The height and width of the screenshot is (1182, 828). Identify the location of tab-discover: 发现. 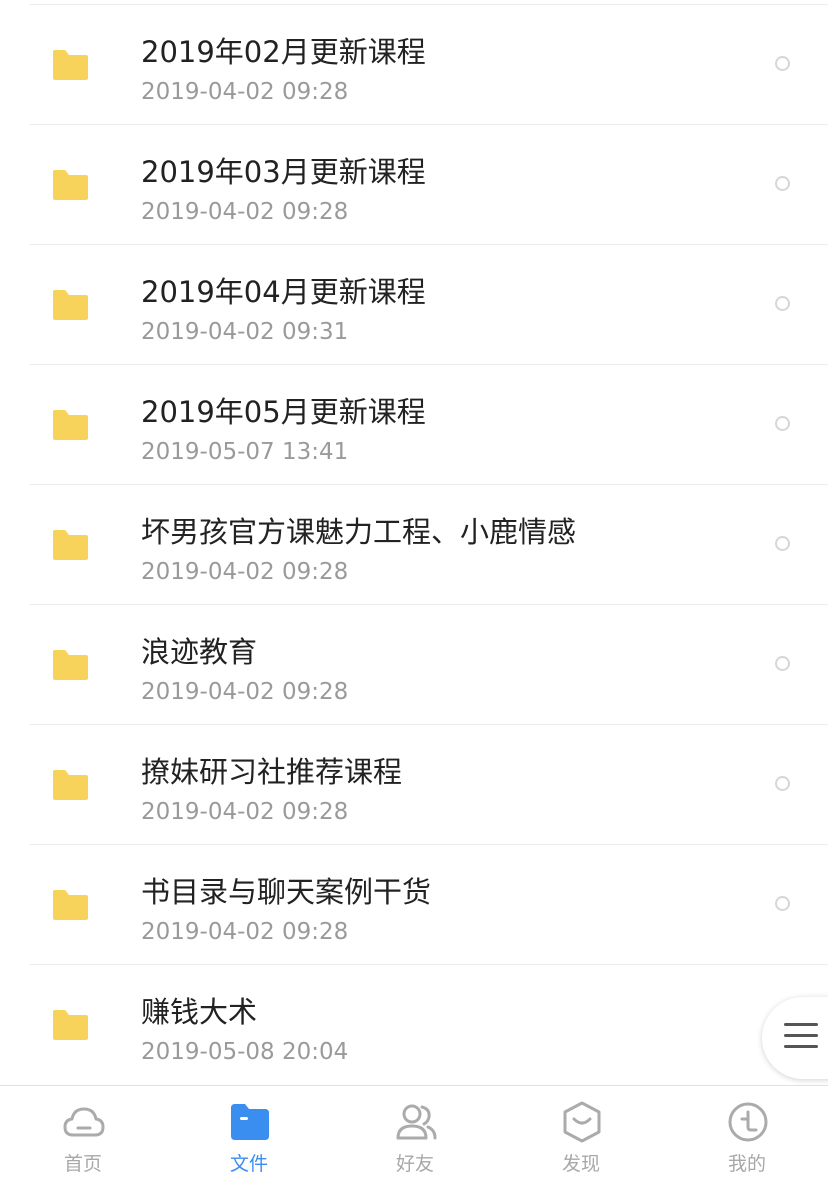
(581, 1134).